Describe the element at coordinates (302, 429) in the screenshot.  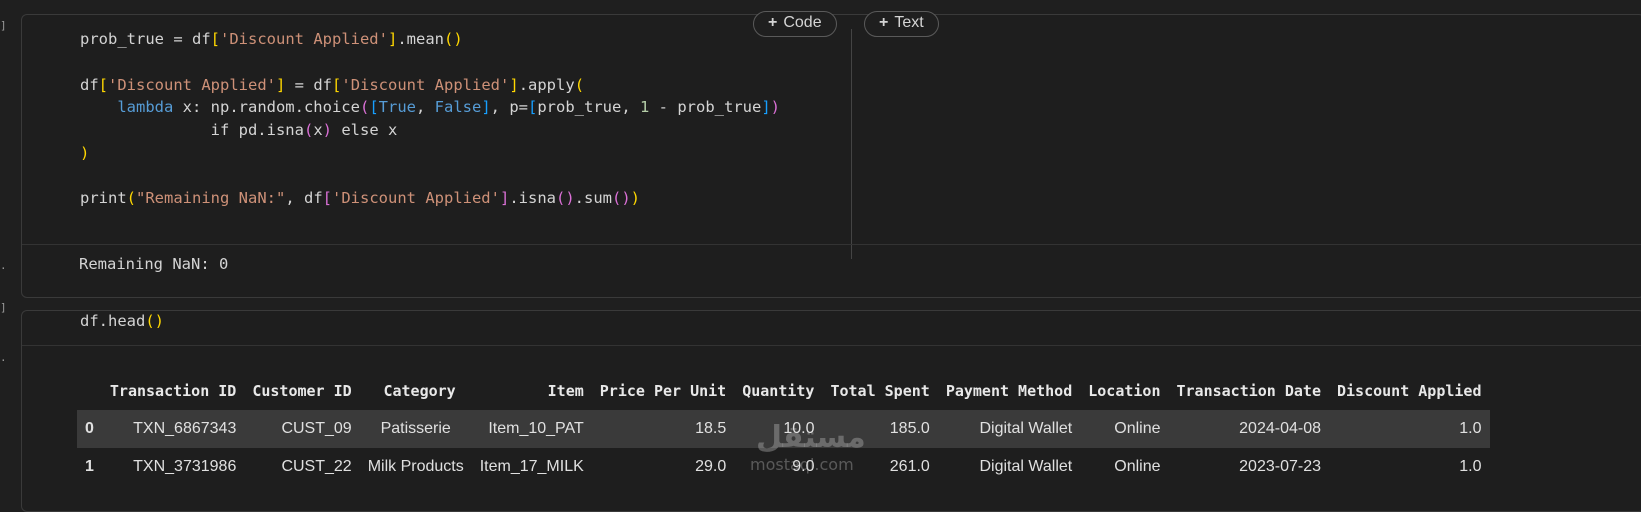
I see `table-cell: CUST_09` at that location.